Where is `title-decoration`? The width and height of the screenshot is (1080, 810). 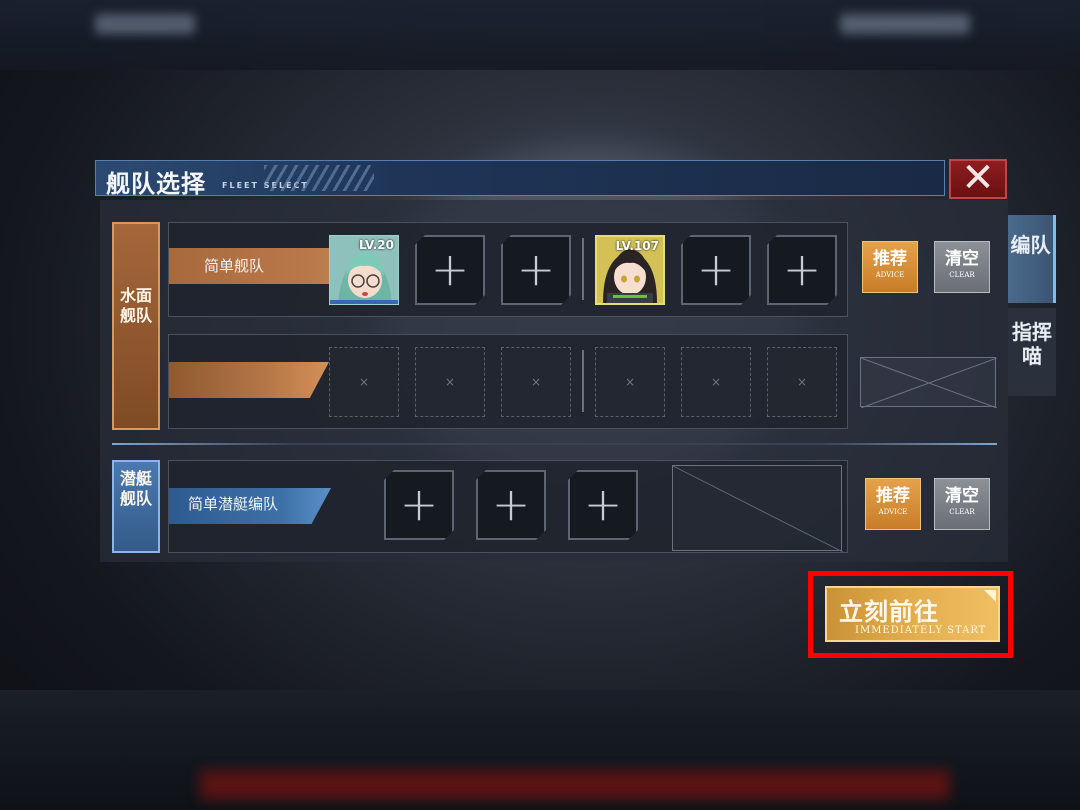 title-decoration is located at coordinates (319, 178).